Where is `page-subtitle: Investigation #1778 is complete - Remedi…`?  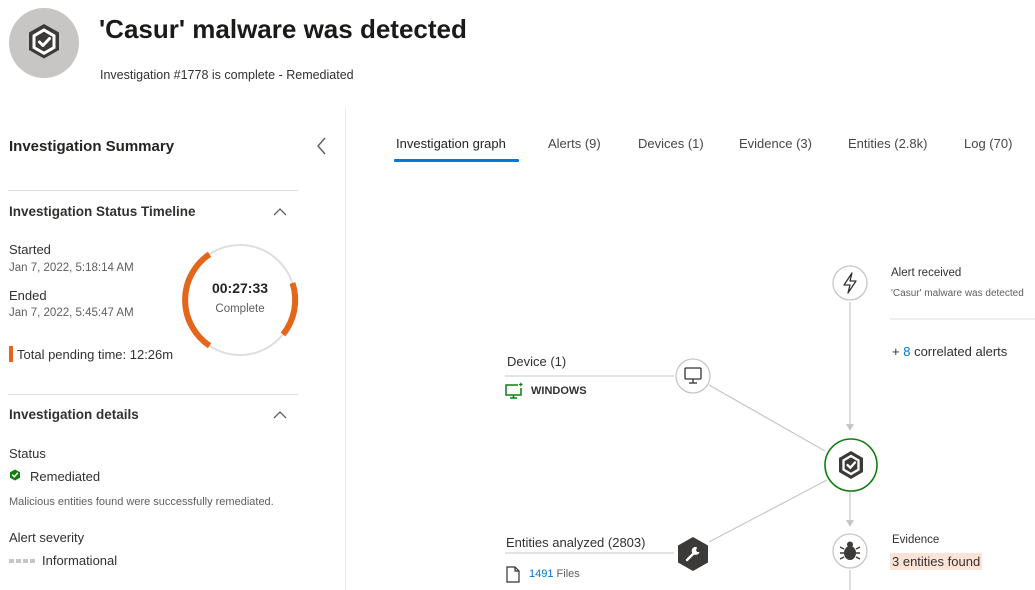 page-subtitle: Investigation #1778 is complete - Remedi… is located at coordinates (227, 75).